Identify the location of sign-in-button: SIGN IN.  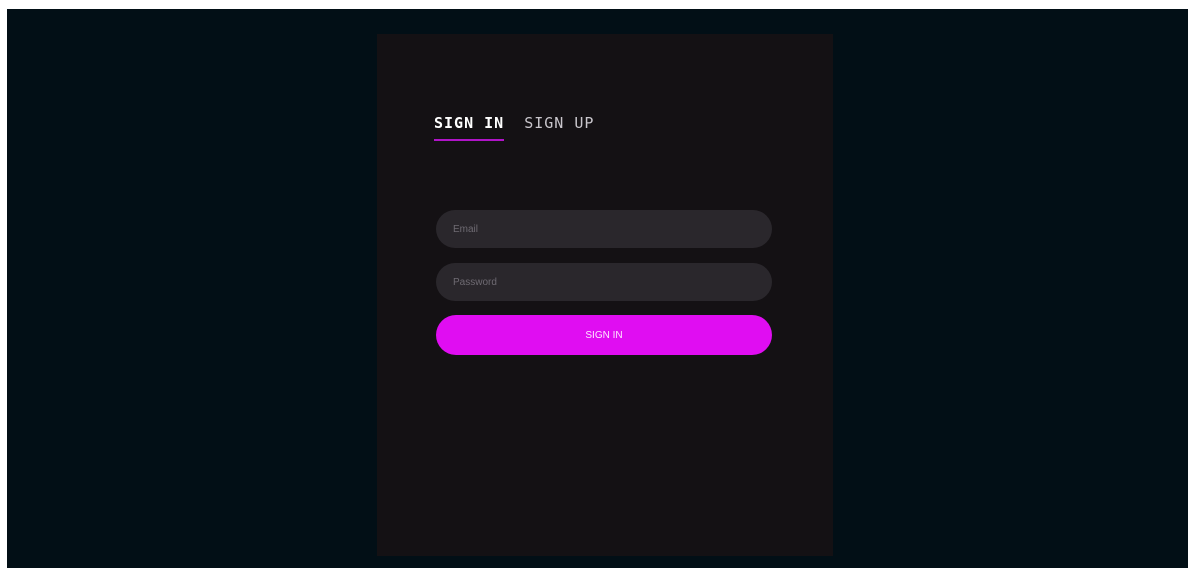
(604, 335).